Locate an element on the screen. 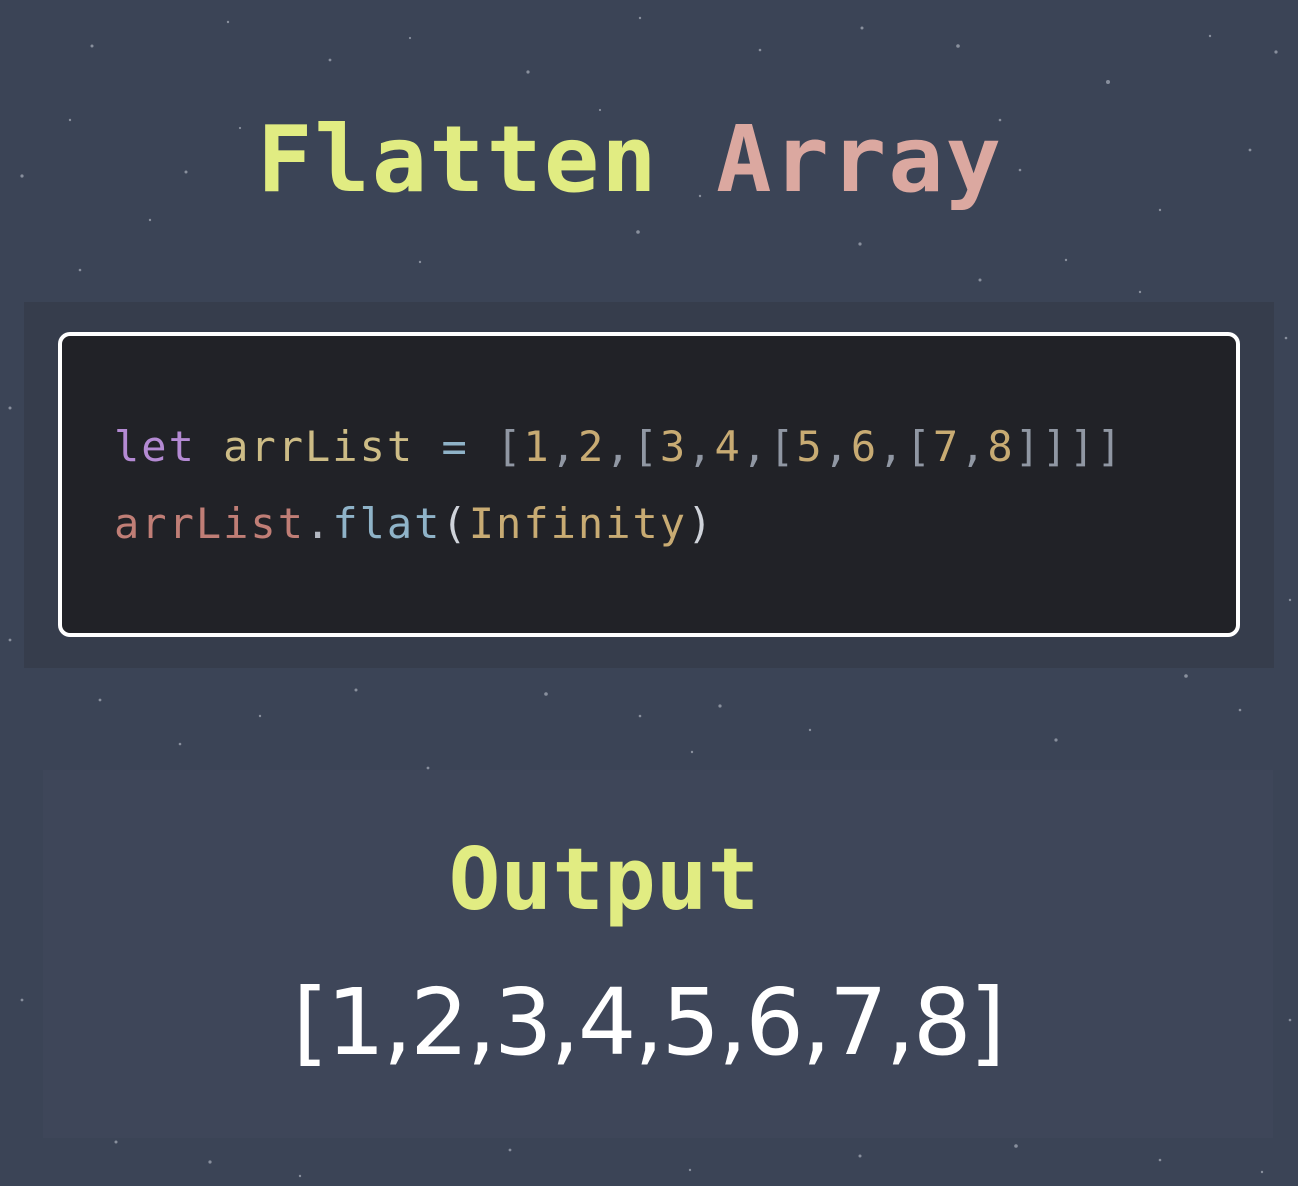  code-number: 6 is located at coordinates (864, 446).